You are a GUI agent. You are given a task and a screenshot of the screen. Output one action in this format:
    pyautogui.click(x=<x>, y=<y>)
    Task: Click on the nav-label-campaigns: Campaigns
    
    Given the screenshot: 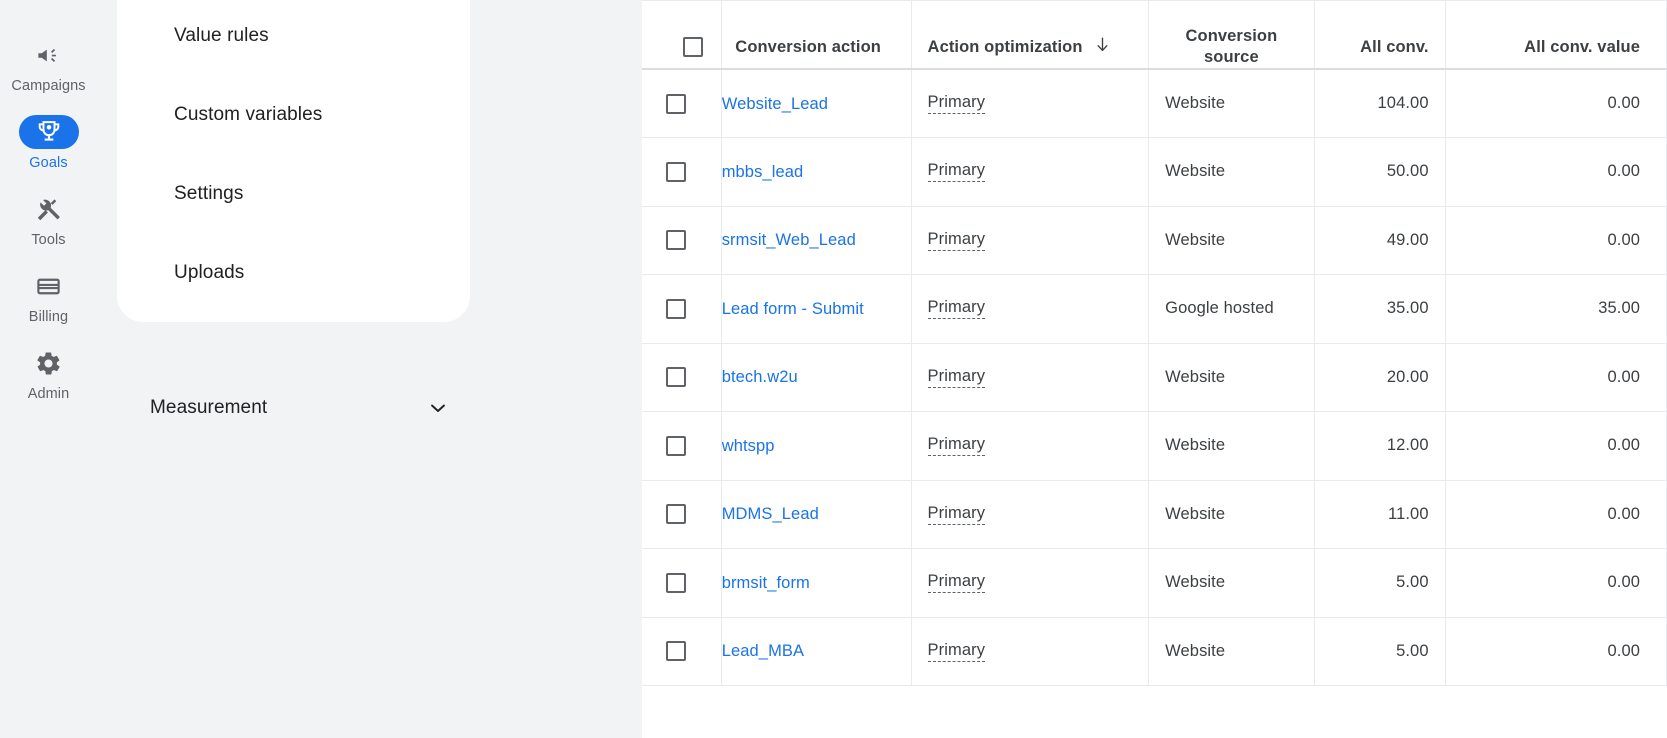 What is the action you would take?
    pyautogui.click(x=48, y=86)
    